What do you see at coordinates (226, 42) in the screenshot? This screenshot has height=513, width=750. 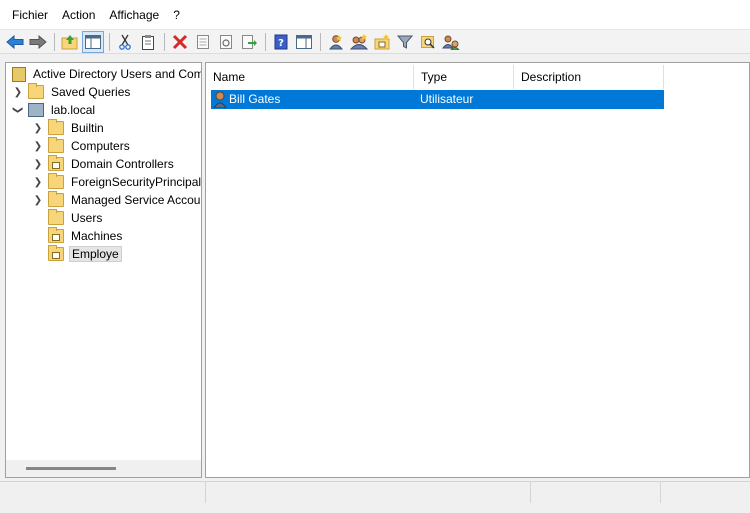 I see `refresh-icon` at bounding box center [226, 42].